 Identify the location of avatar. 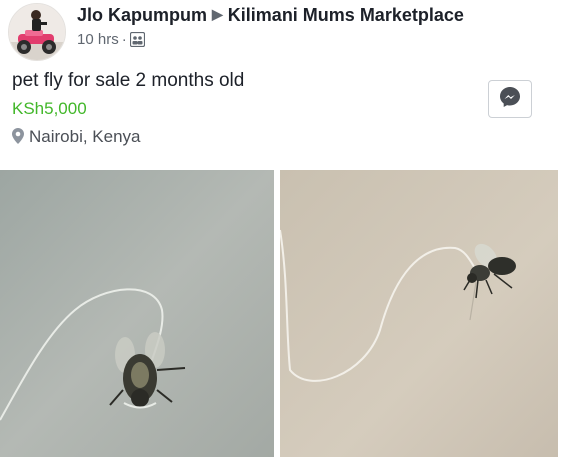
(37, 32).